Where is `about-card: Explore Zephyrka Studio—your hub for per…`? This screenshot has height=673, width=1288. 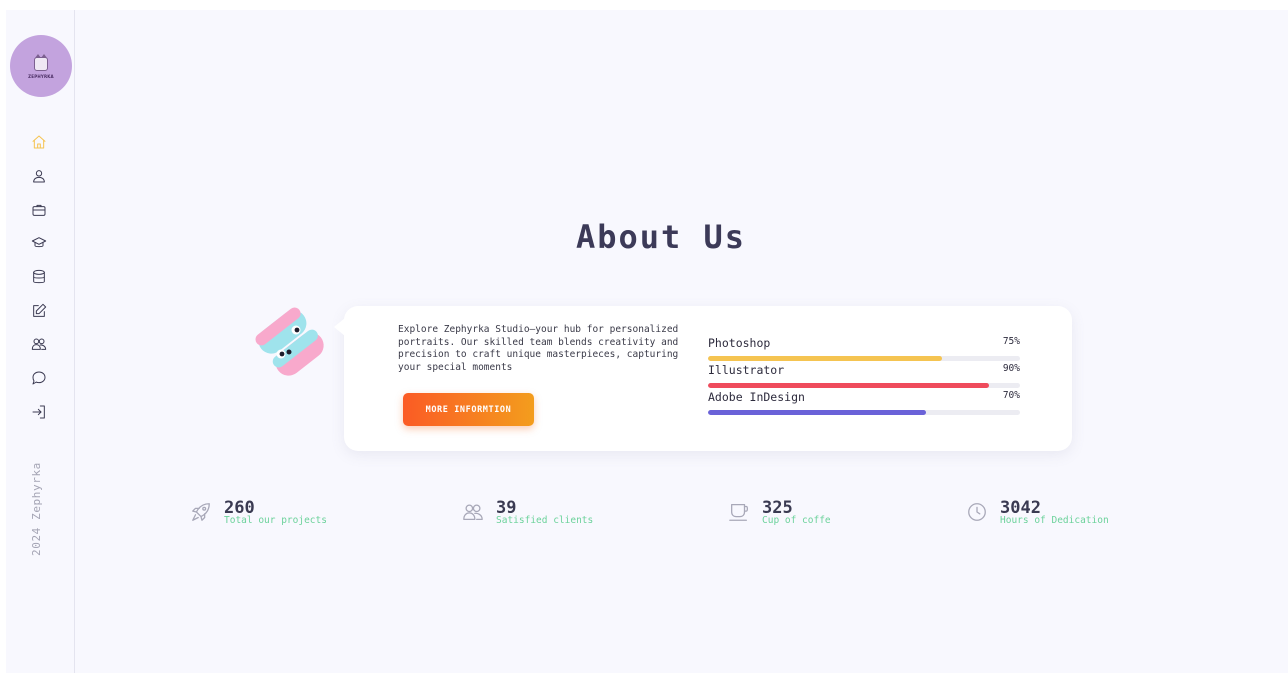 about-card: Explore Zephyrka Studio—your hub for per… is located at coordinates (703, 378).